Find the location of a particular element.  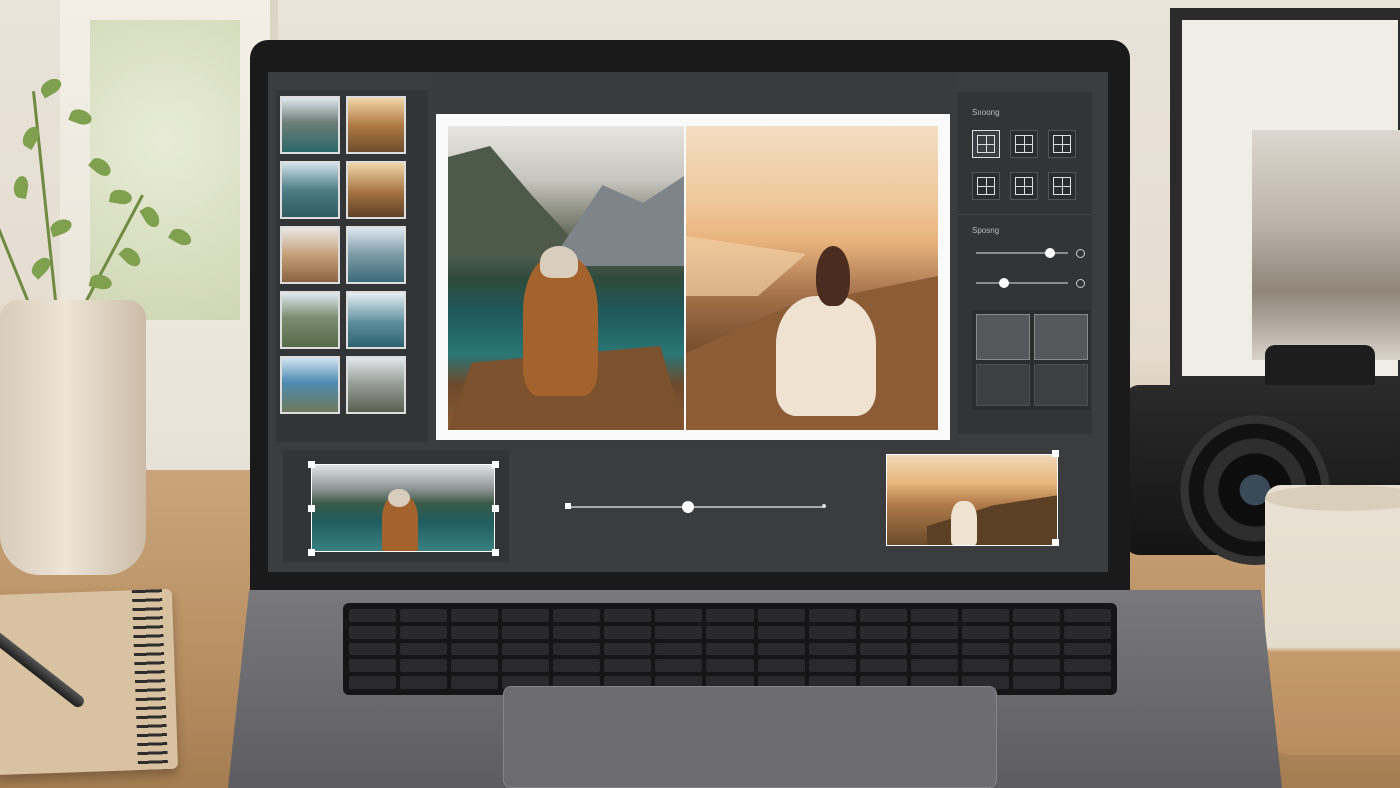

thumbnail-group-hikers is located at coordinates (376, 385).